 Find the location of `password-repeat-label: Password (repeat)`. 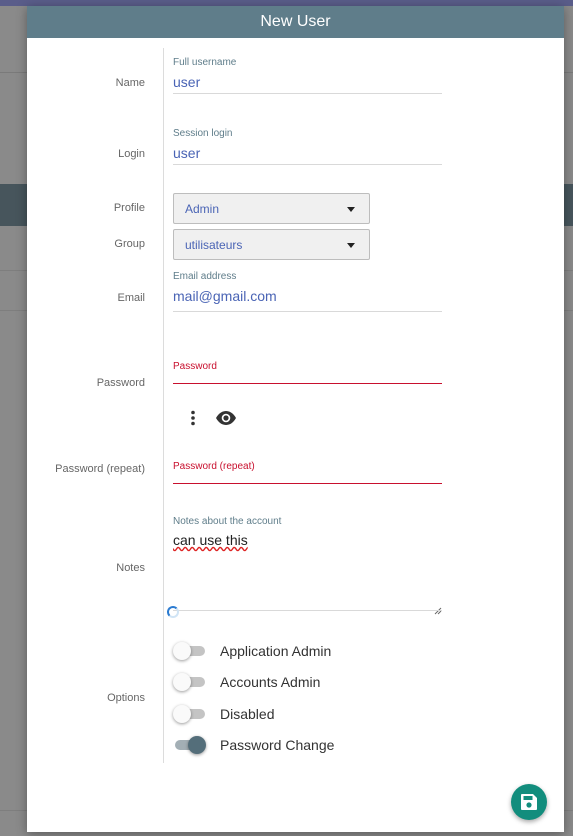

password-repeat-label: Password (repeat) is located at coordinates (100, 469).